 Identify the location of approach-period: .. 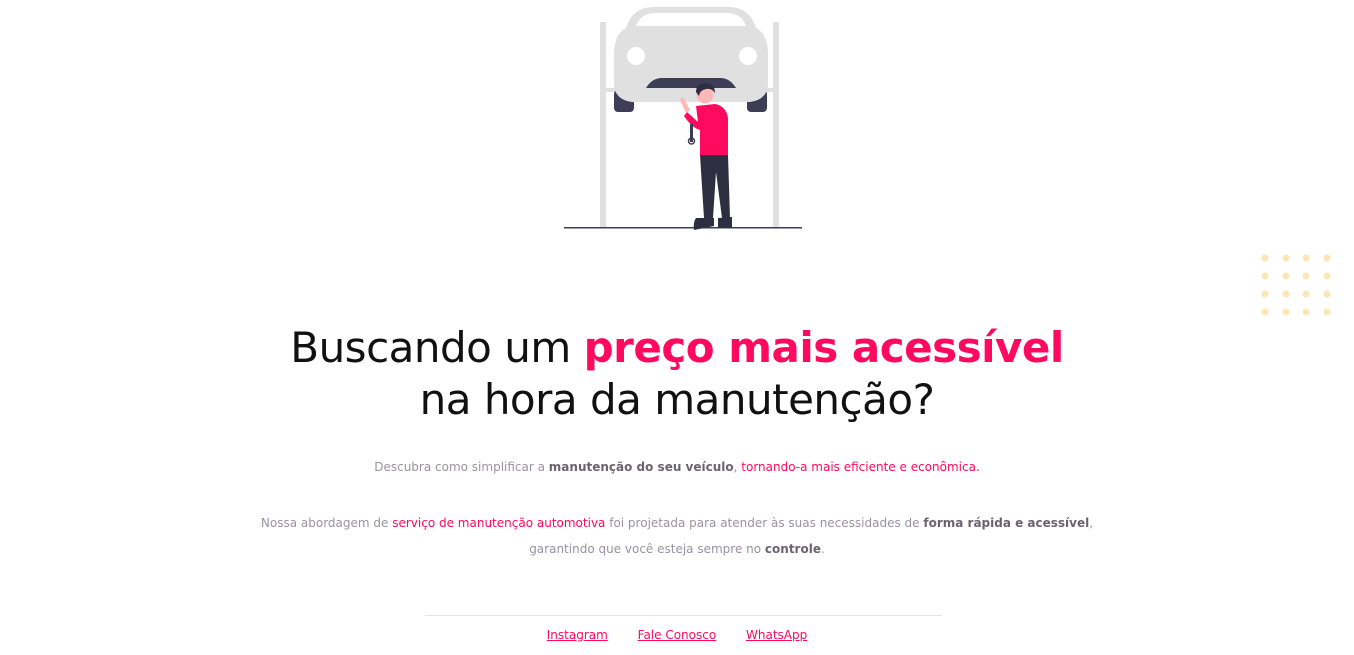
(822, 549).